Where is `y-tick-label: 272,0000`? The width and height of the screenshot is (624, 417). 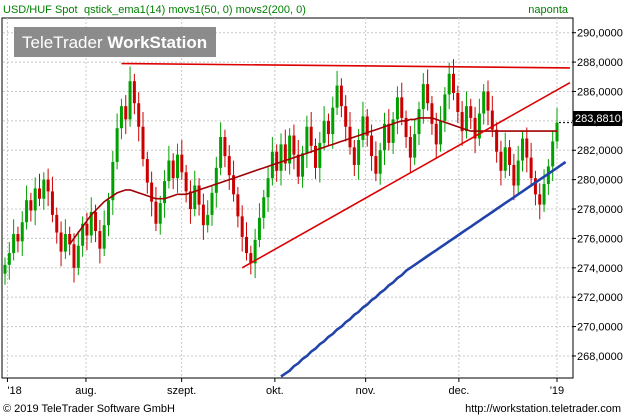
y-tick-label: 272,0000 is located at coordinates (600, 298).